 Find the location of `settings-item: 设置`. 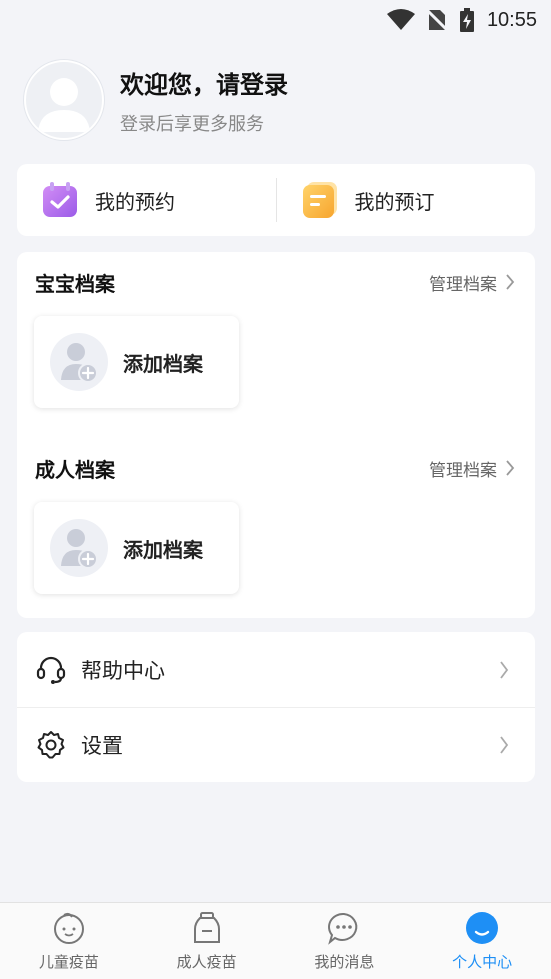

settings-item: 设置 is located at coordinates (276, 744).